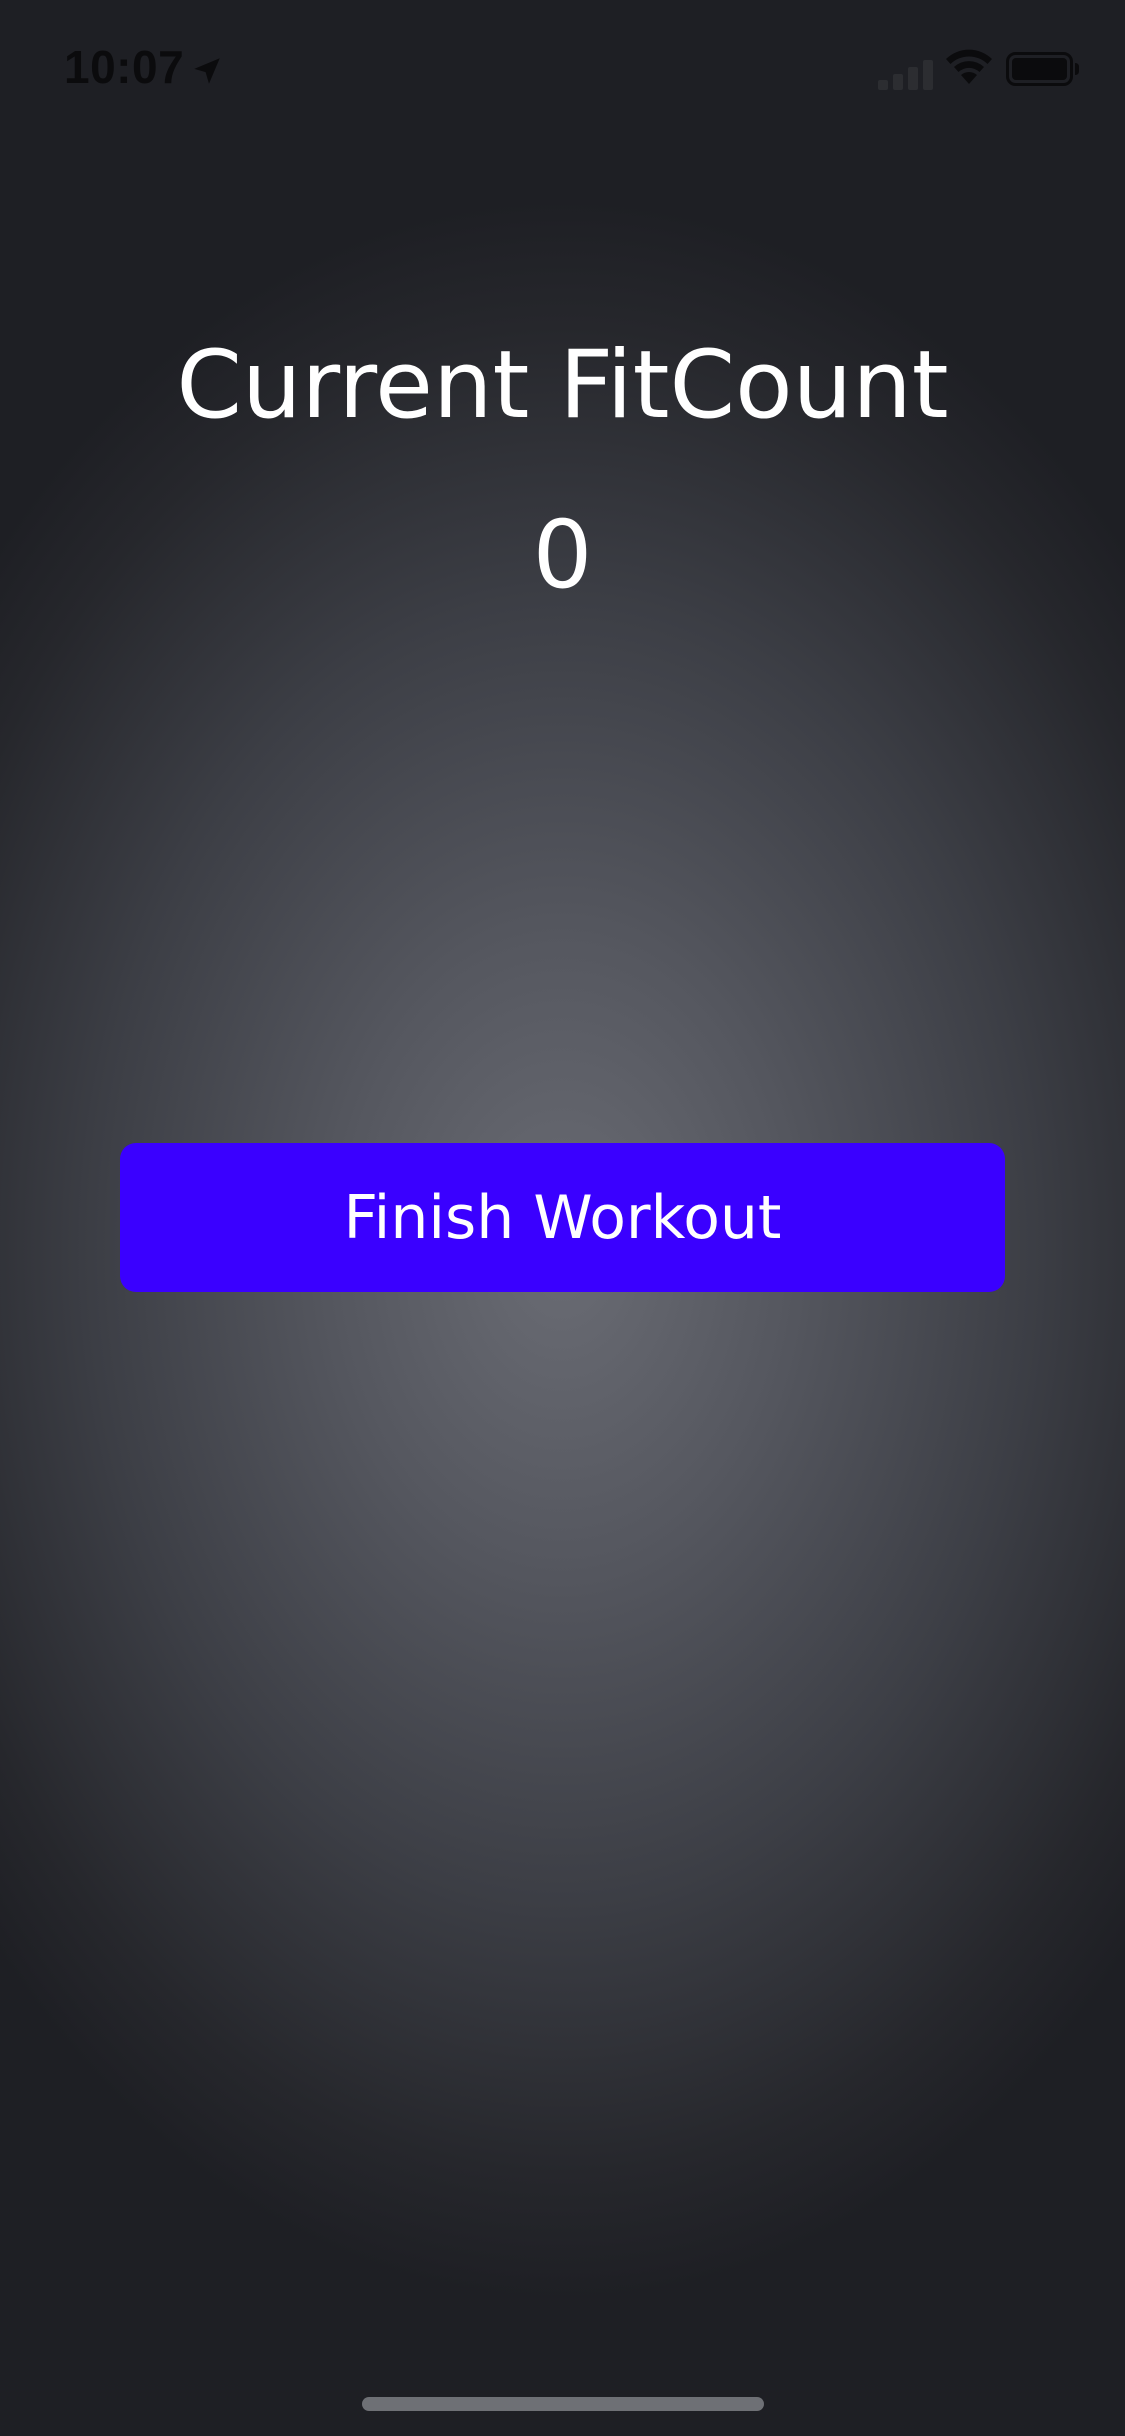 This screenshot has width=1125, height=2436. What do you see at coordinates (562, 555) in the screenshot?
I see `fitcount-value: 0` at bounding box center [562, 555].